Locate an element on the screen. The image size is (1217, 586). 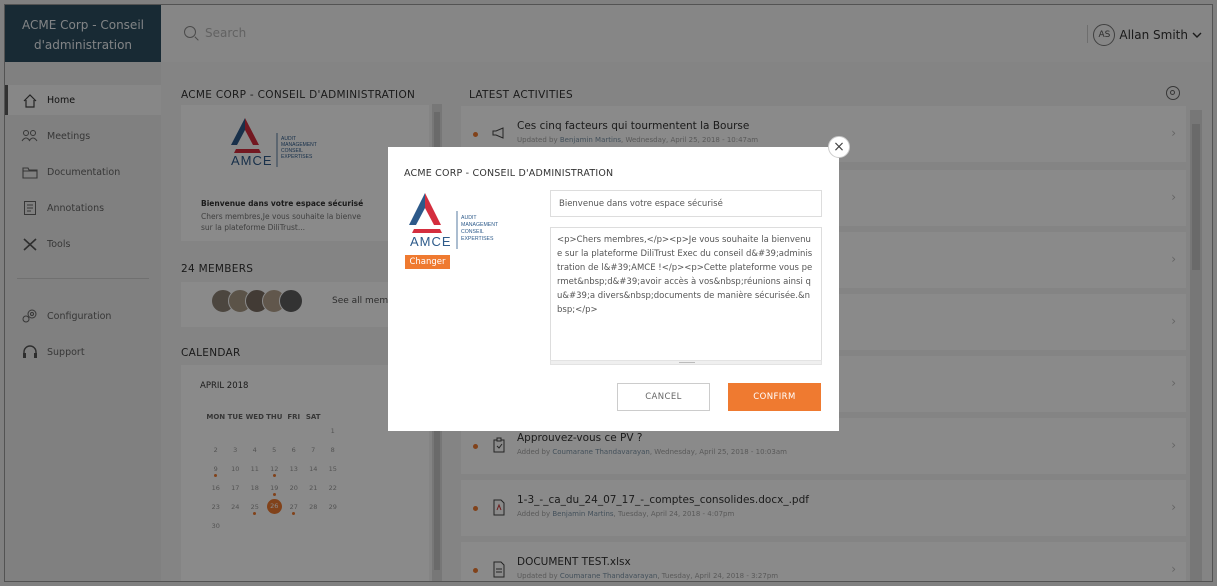
svg-text: AUDIT is located at coordinates (469, 218).